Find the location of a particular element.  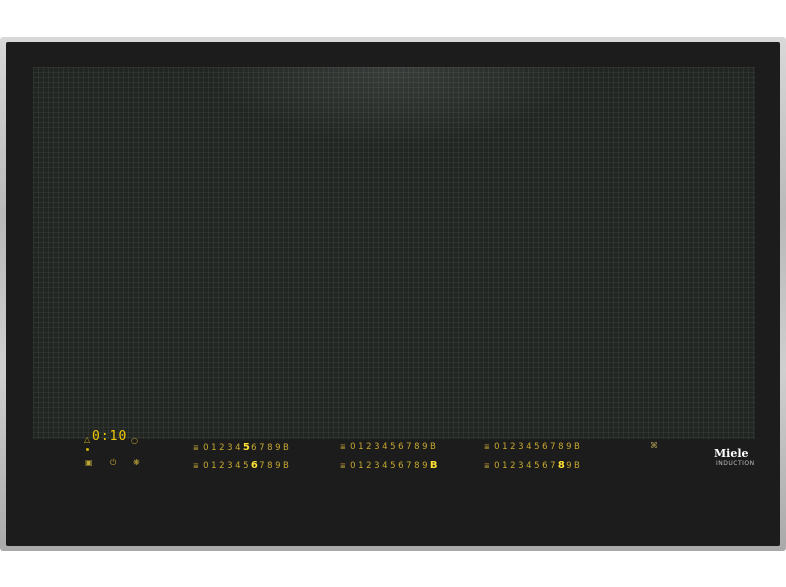

brand-subtitle: INDUCTION is located at coordinates (735, 463).